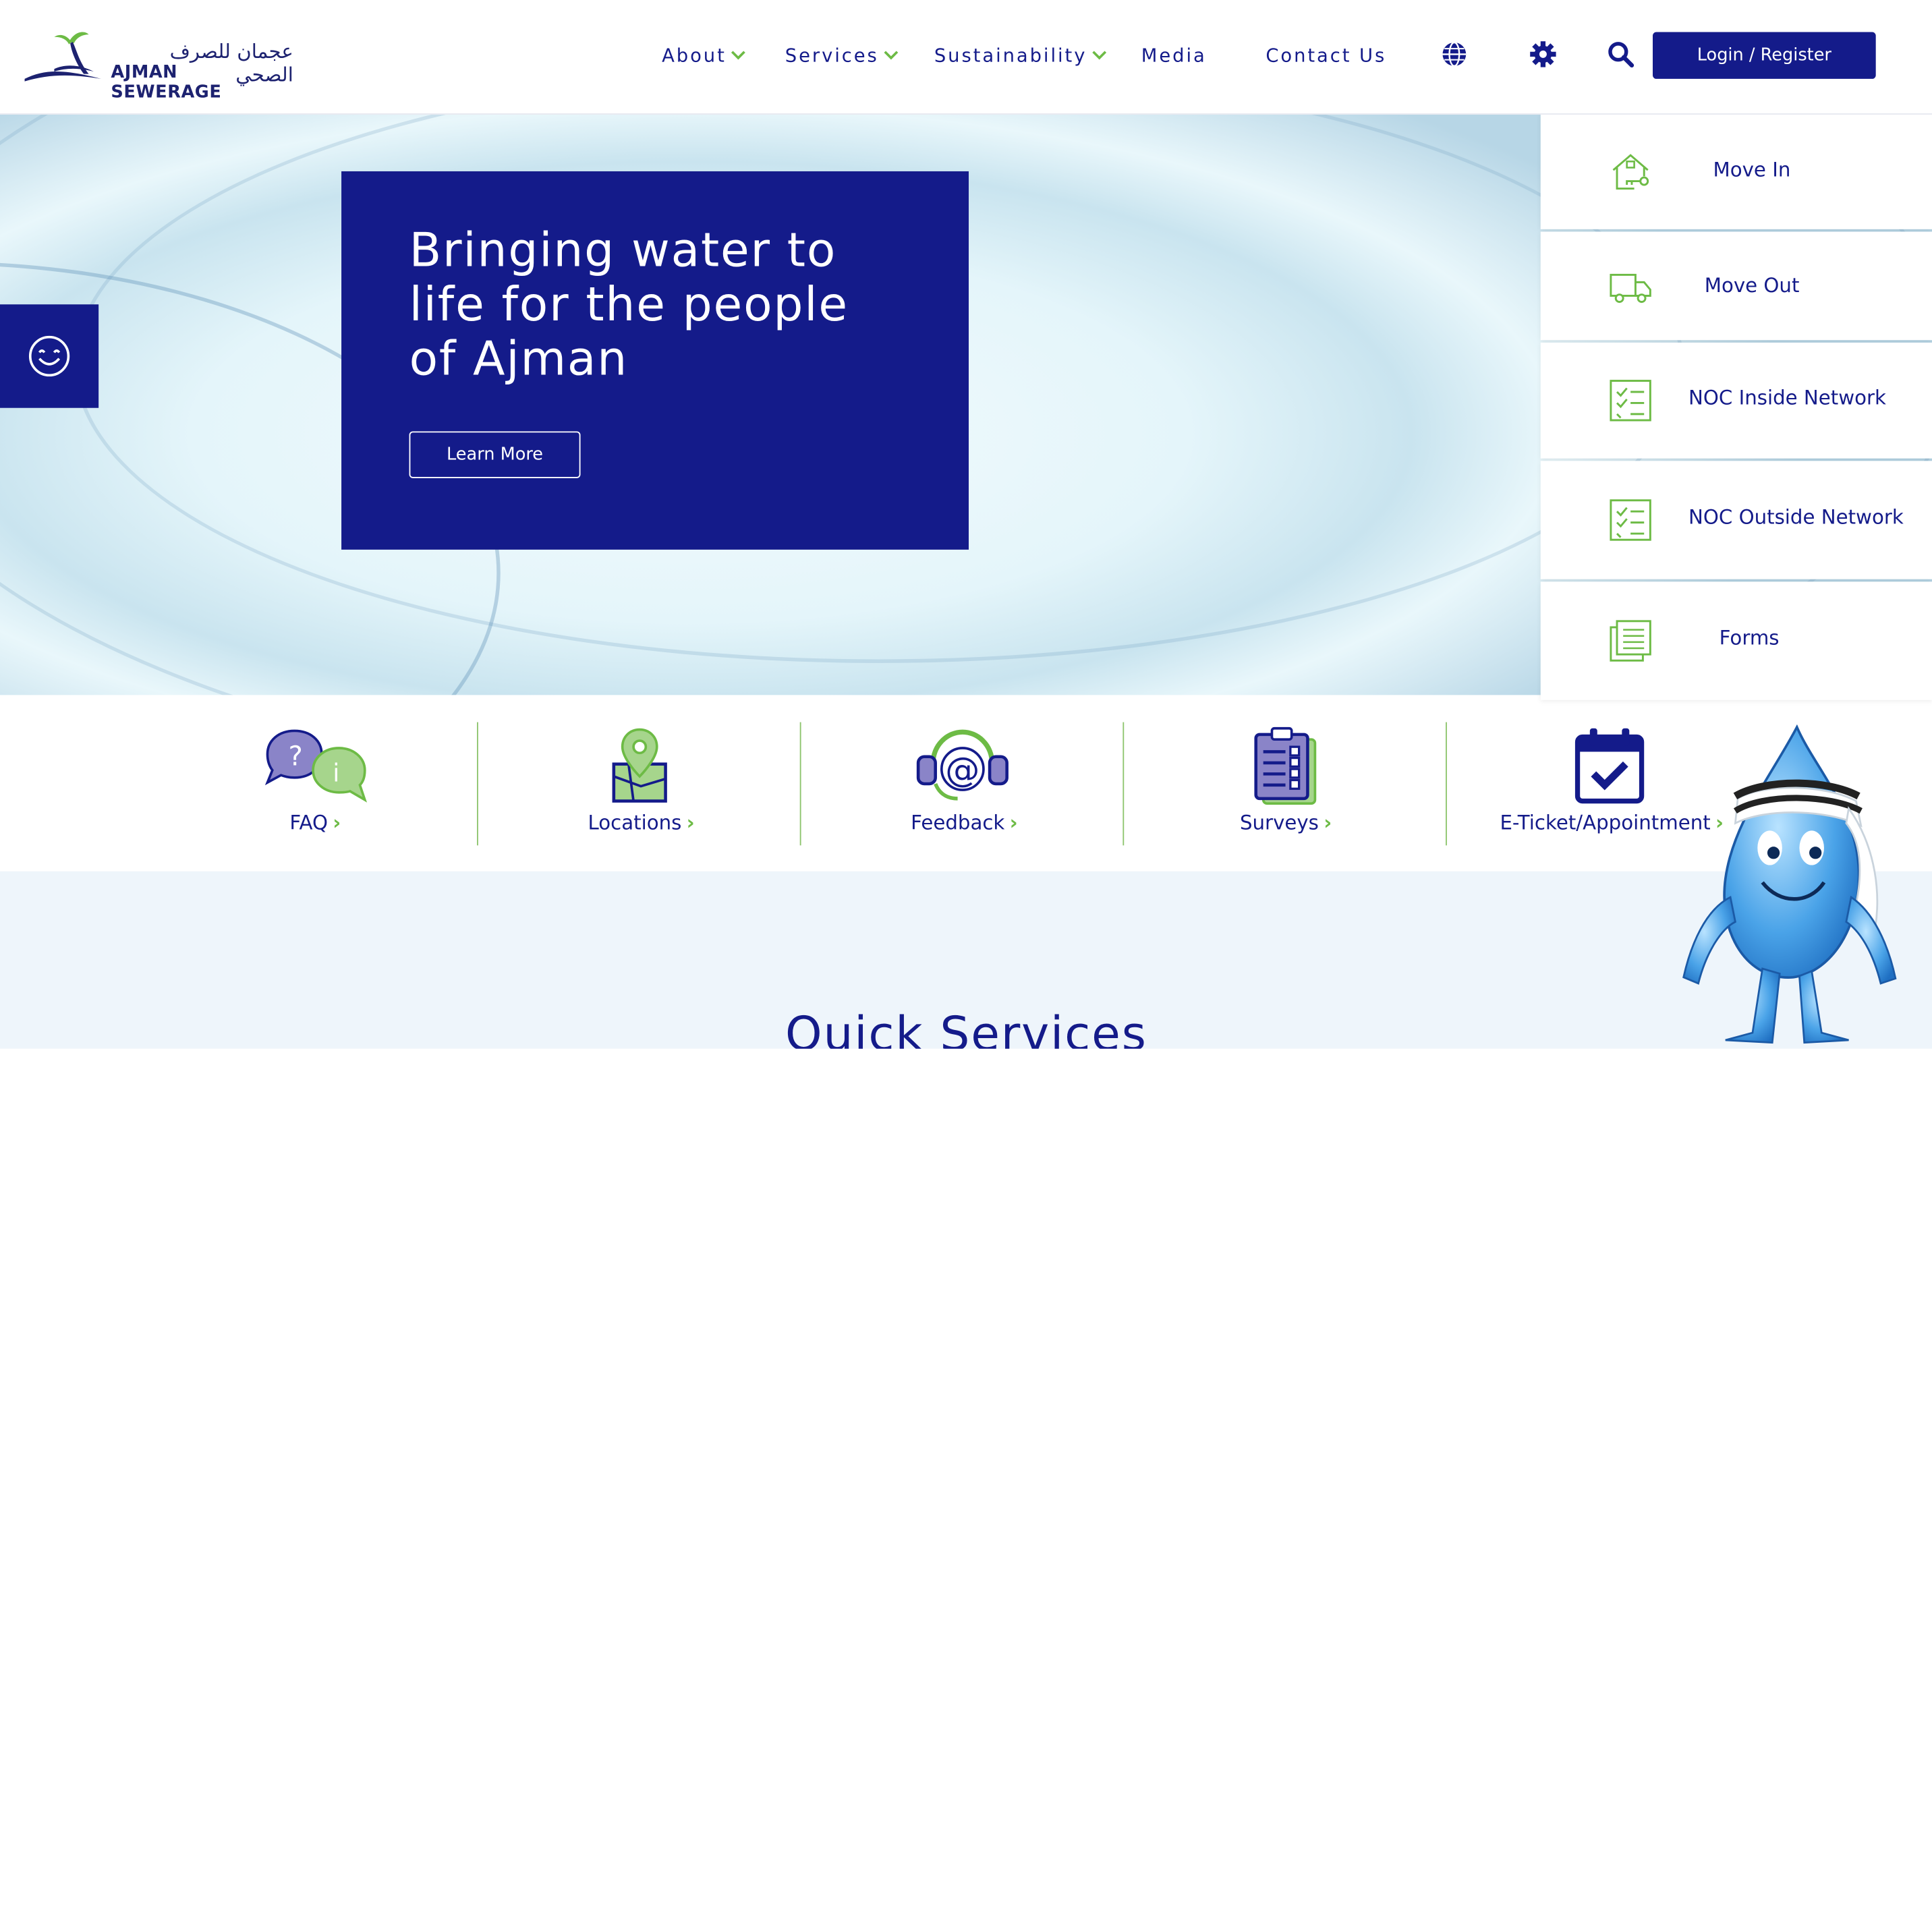 This screenshot has height=1915, width=1932. Describe the element at coordinates (1752, 169) in the screenshot. I see `side-item-label: Move In` at that location.